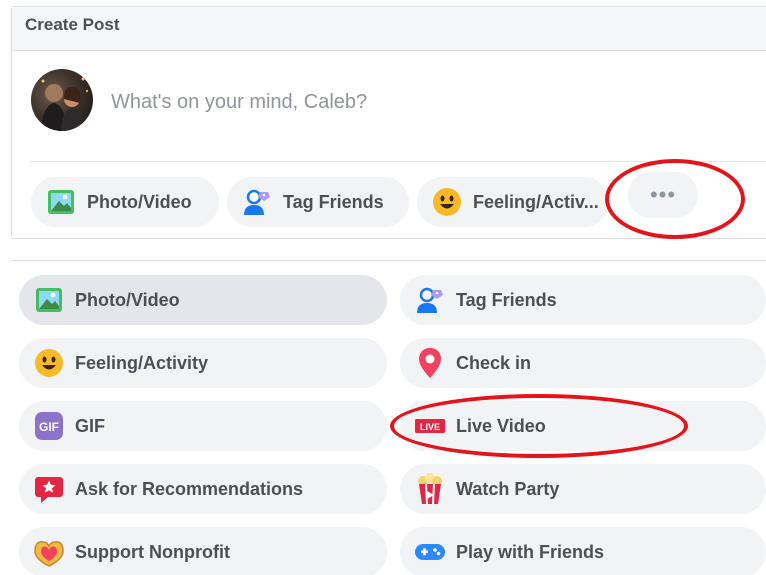  I want to click on option-feeling-activity: Feeling/Activity, so click(203, 363).